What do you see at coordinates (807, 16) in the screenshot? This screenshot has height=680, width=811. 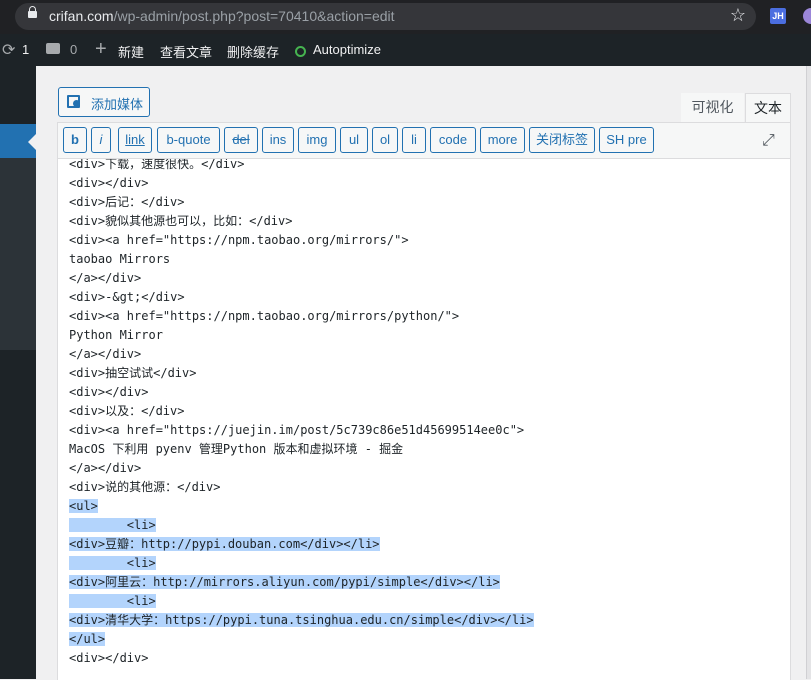 I see `extension-icon` at bounding box center [807, 16].